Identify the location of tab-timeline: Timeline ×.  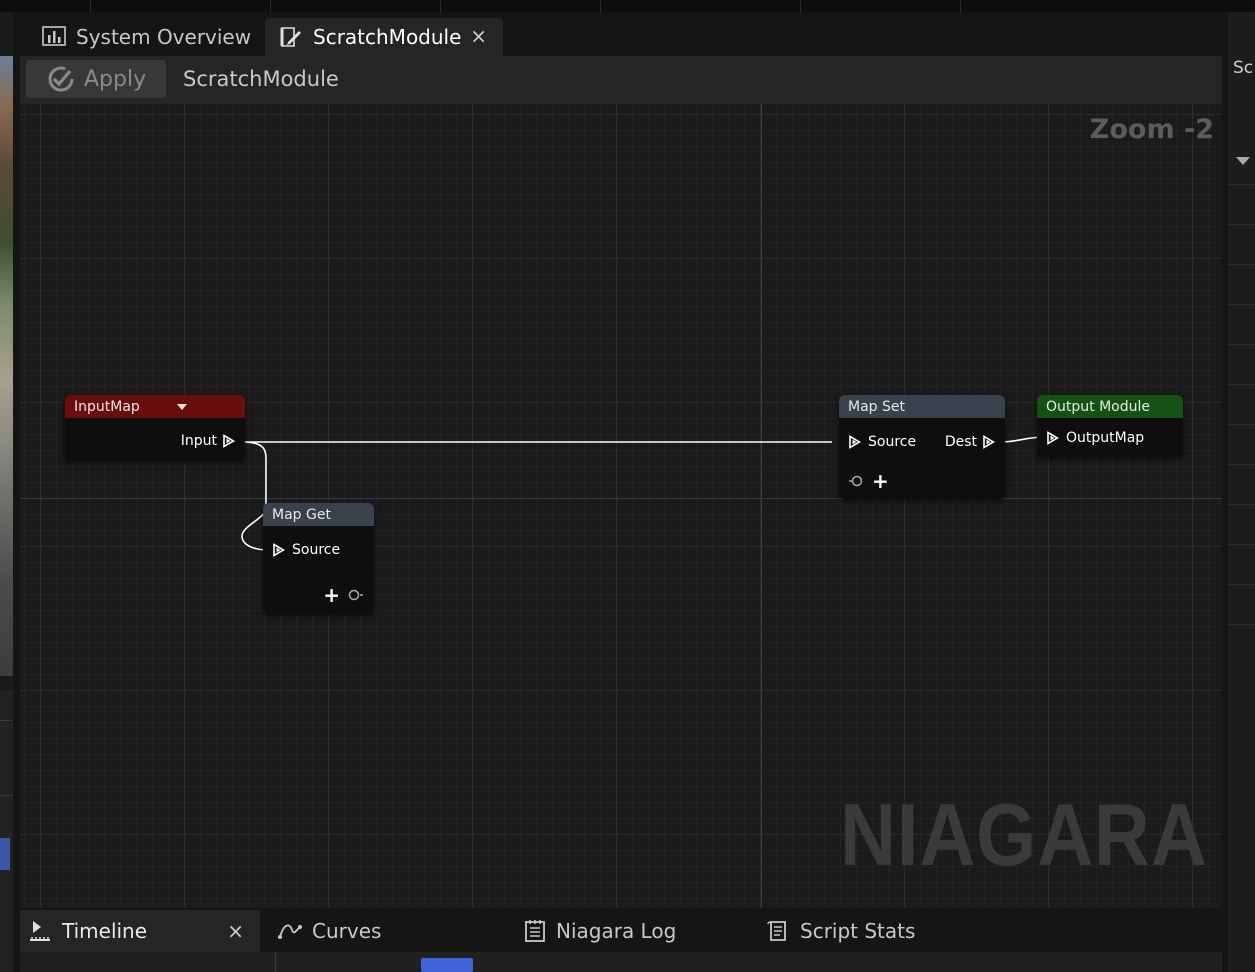
(140, 931).